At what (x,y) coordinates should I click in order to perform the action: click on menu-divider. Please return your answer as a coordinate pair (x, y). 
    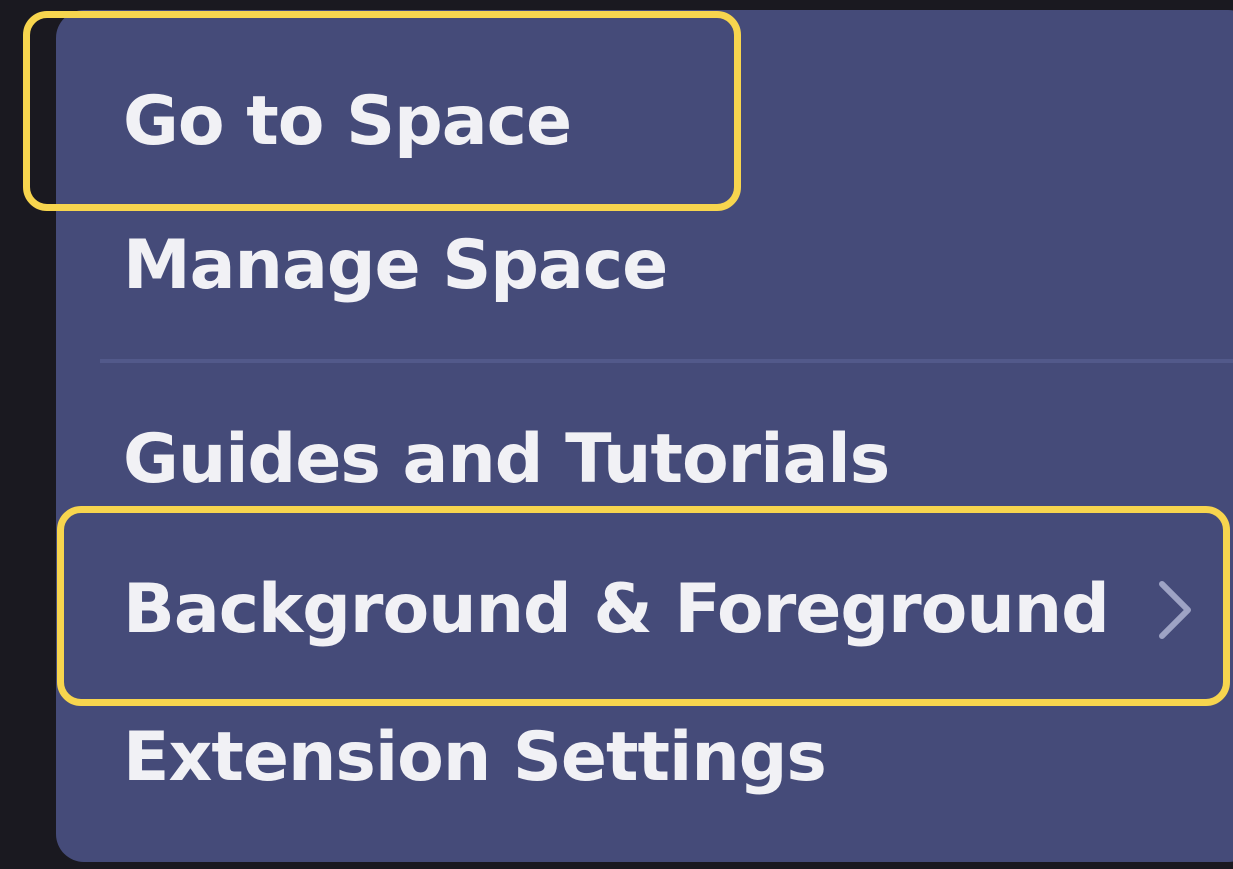
    Looking at the image, I should click on (666, 361).